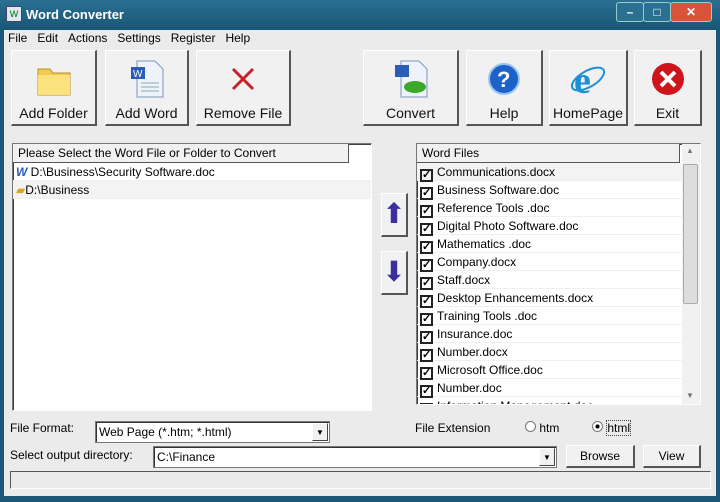 This screenshot has height=502, width=720. I want to click on word-file-item: ✓ Staff.docx, so click(558, 280).